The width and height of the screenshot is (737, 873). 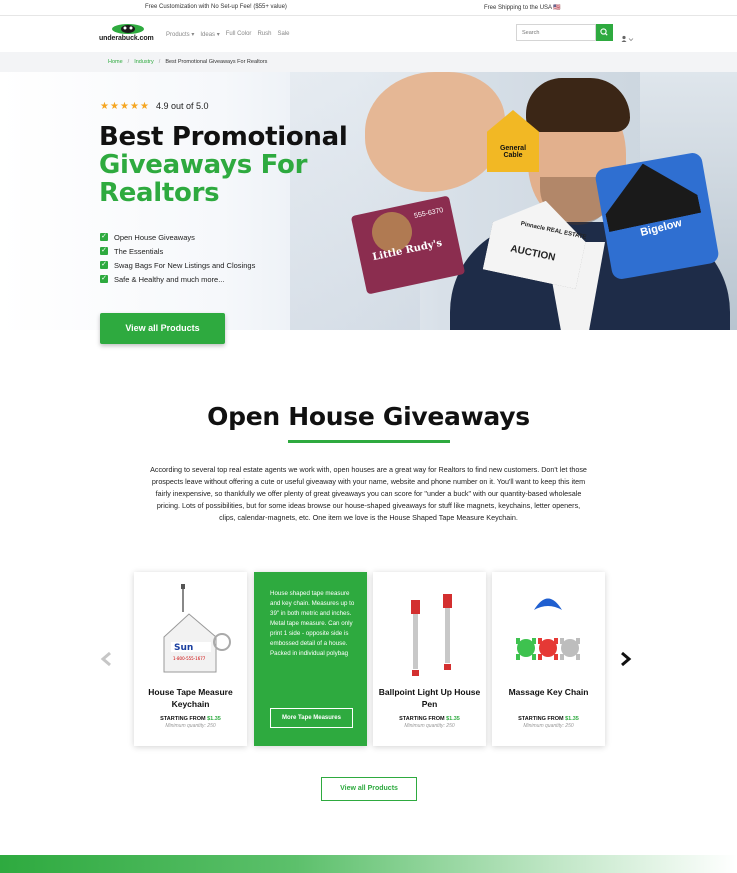 What do you see at coordinates (128, 29) in the screenshot?
I see `logo-icon` at bounding box center [128, 29].